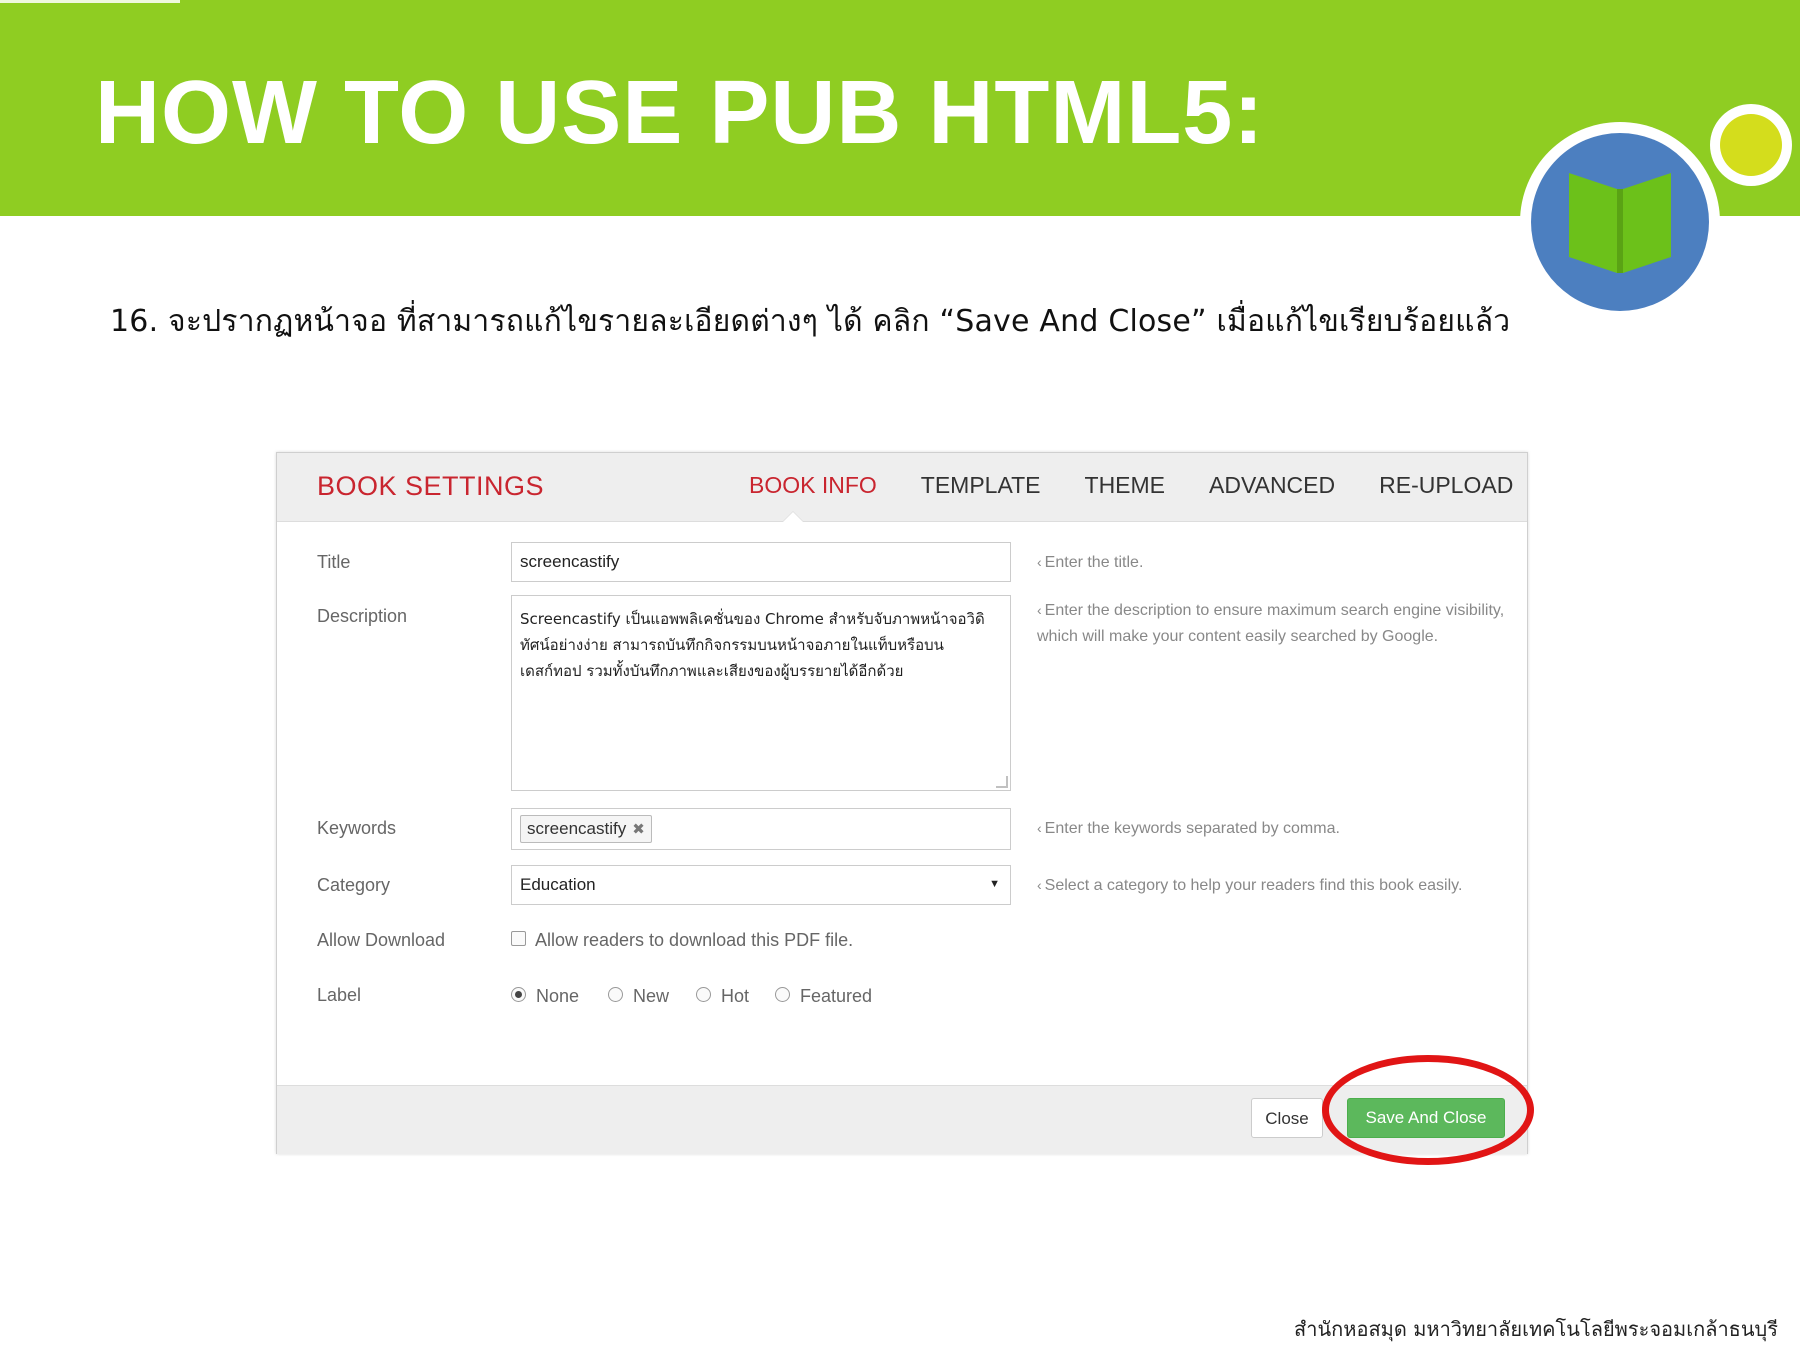 Image resolution: width=1800 pixels, height=1350 pixels. I want to click on label-label: Label, so click(339, 995).